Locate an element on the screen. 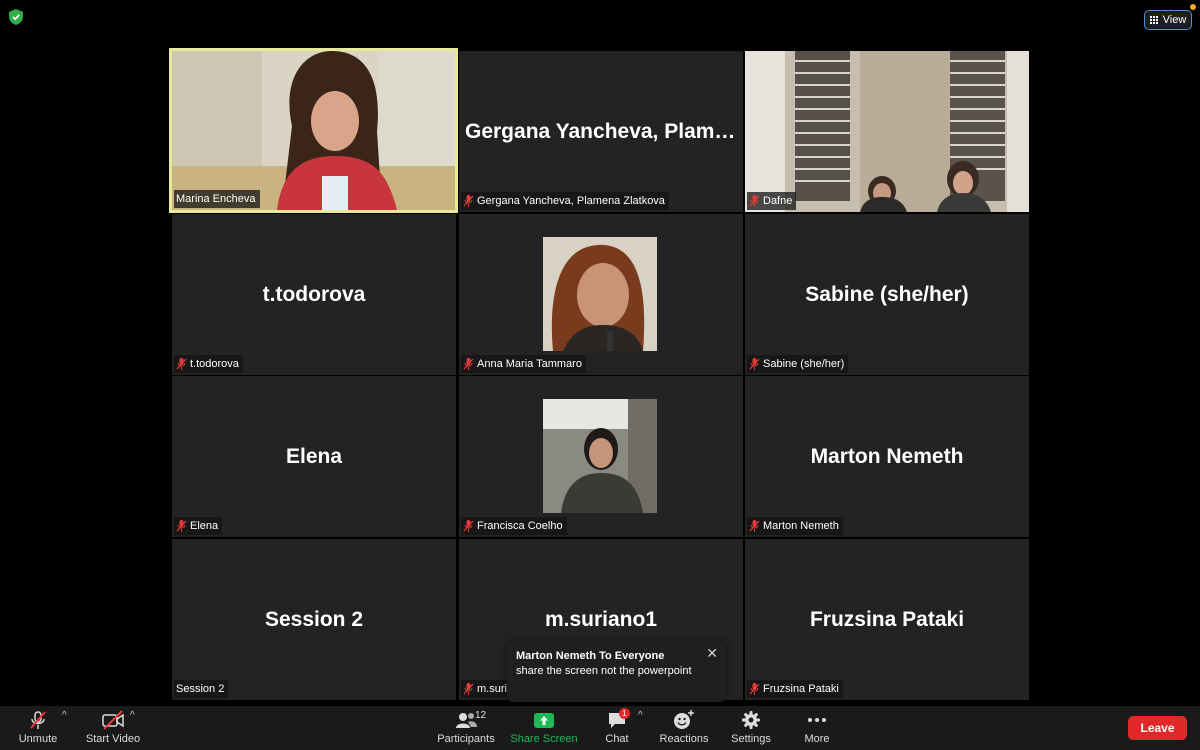  gear-icon is located at coordinates (751, 720).